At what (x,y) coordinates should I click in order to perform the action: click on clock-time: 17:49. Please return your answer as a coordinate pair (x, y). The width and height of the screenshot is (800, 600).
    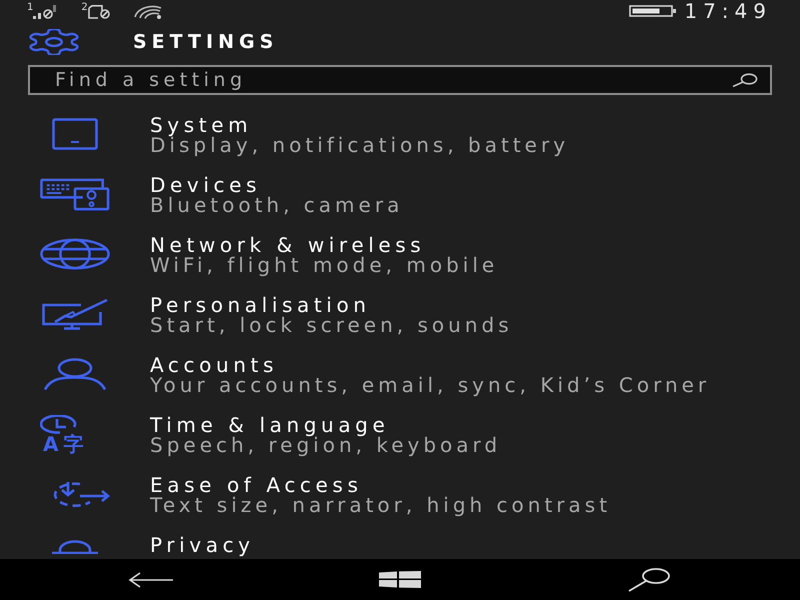
    Looking at the image, I should click on (728, 11).